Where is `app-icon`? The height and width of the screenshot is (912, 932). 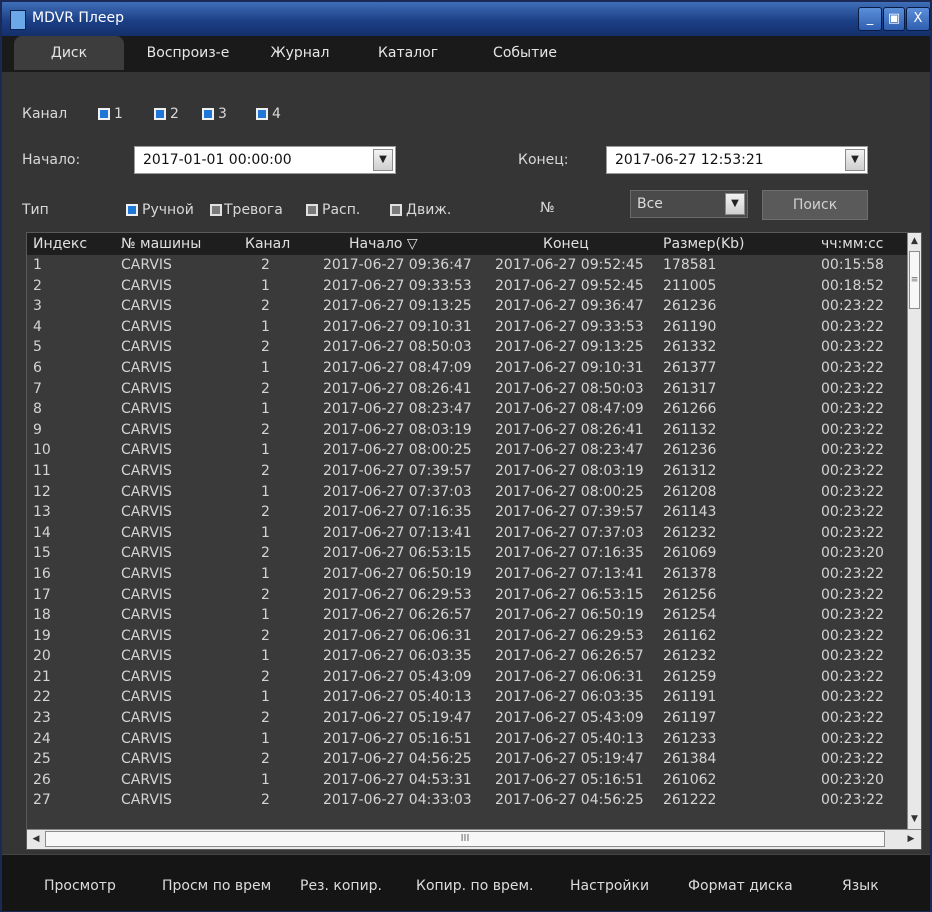
app-icon is located at coordinates (18, 20).